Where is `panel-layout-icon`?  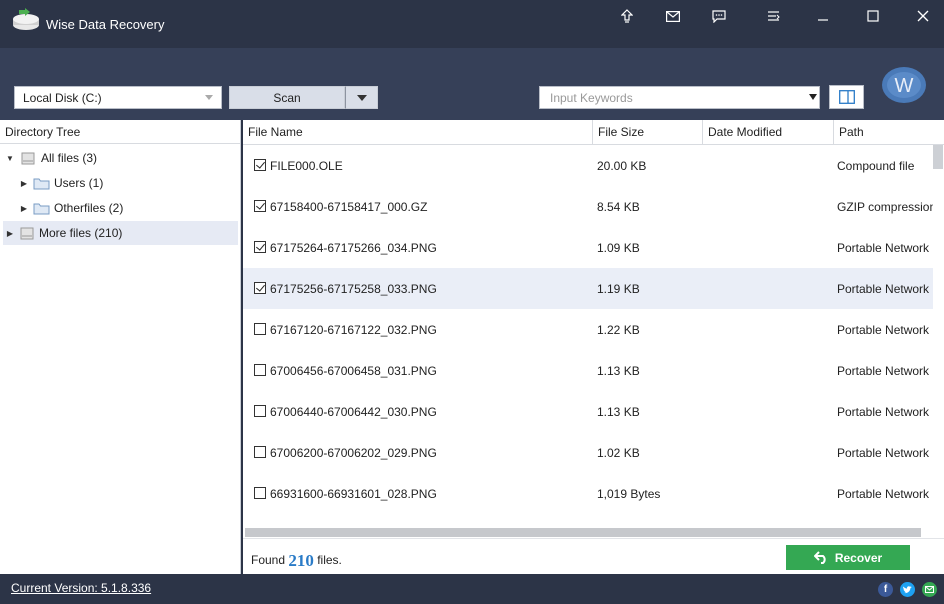
panel-layout-icon is located at coordinates (846, 97).